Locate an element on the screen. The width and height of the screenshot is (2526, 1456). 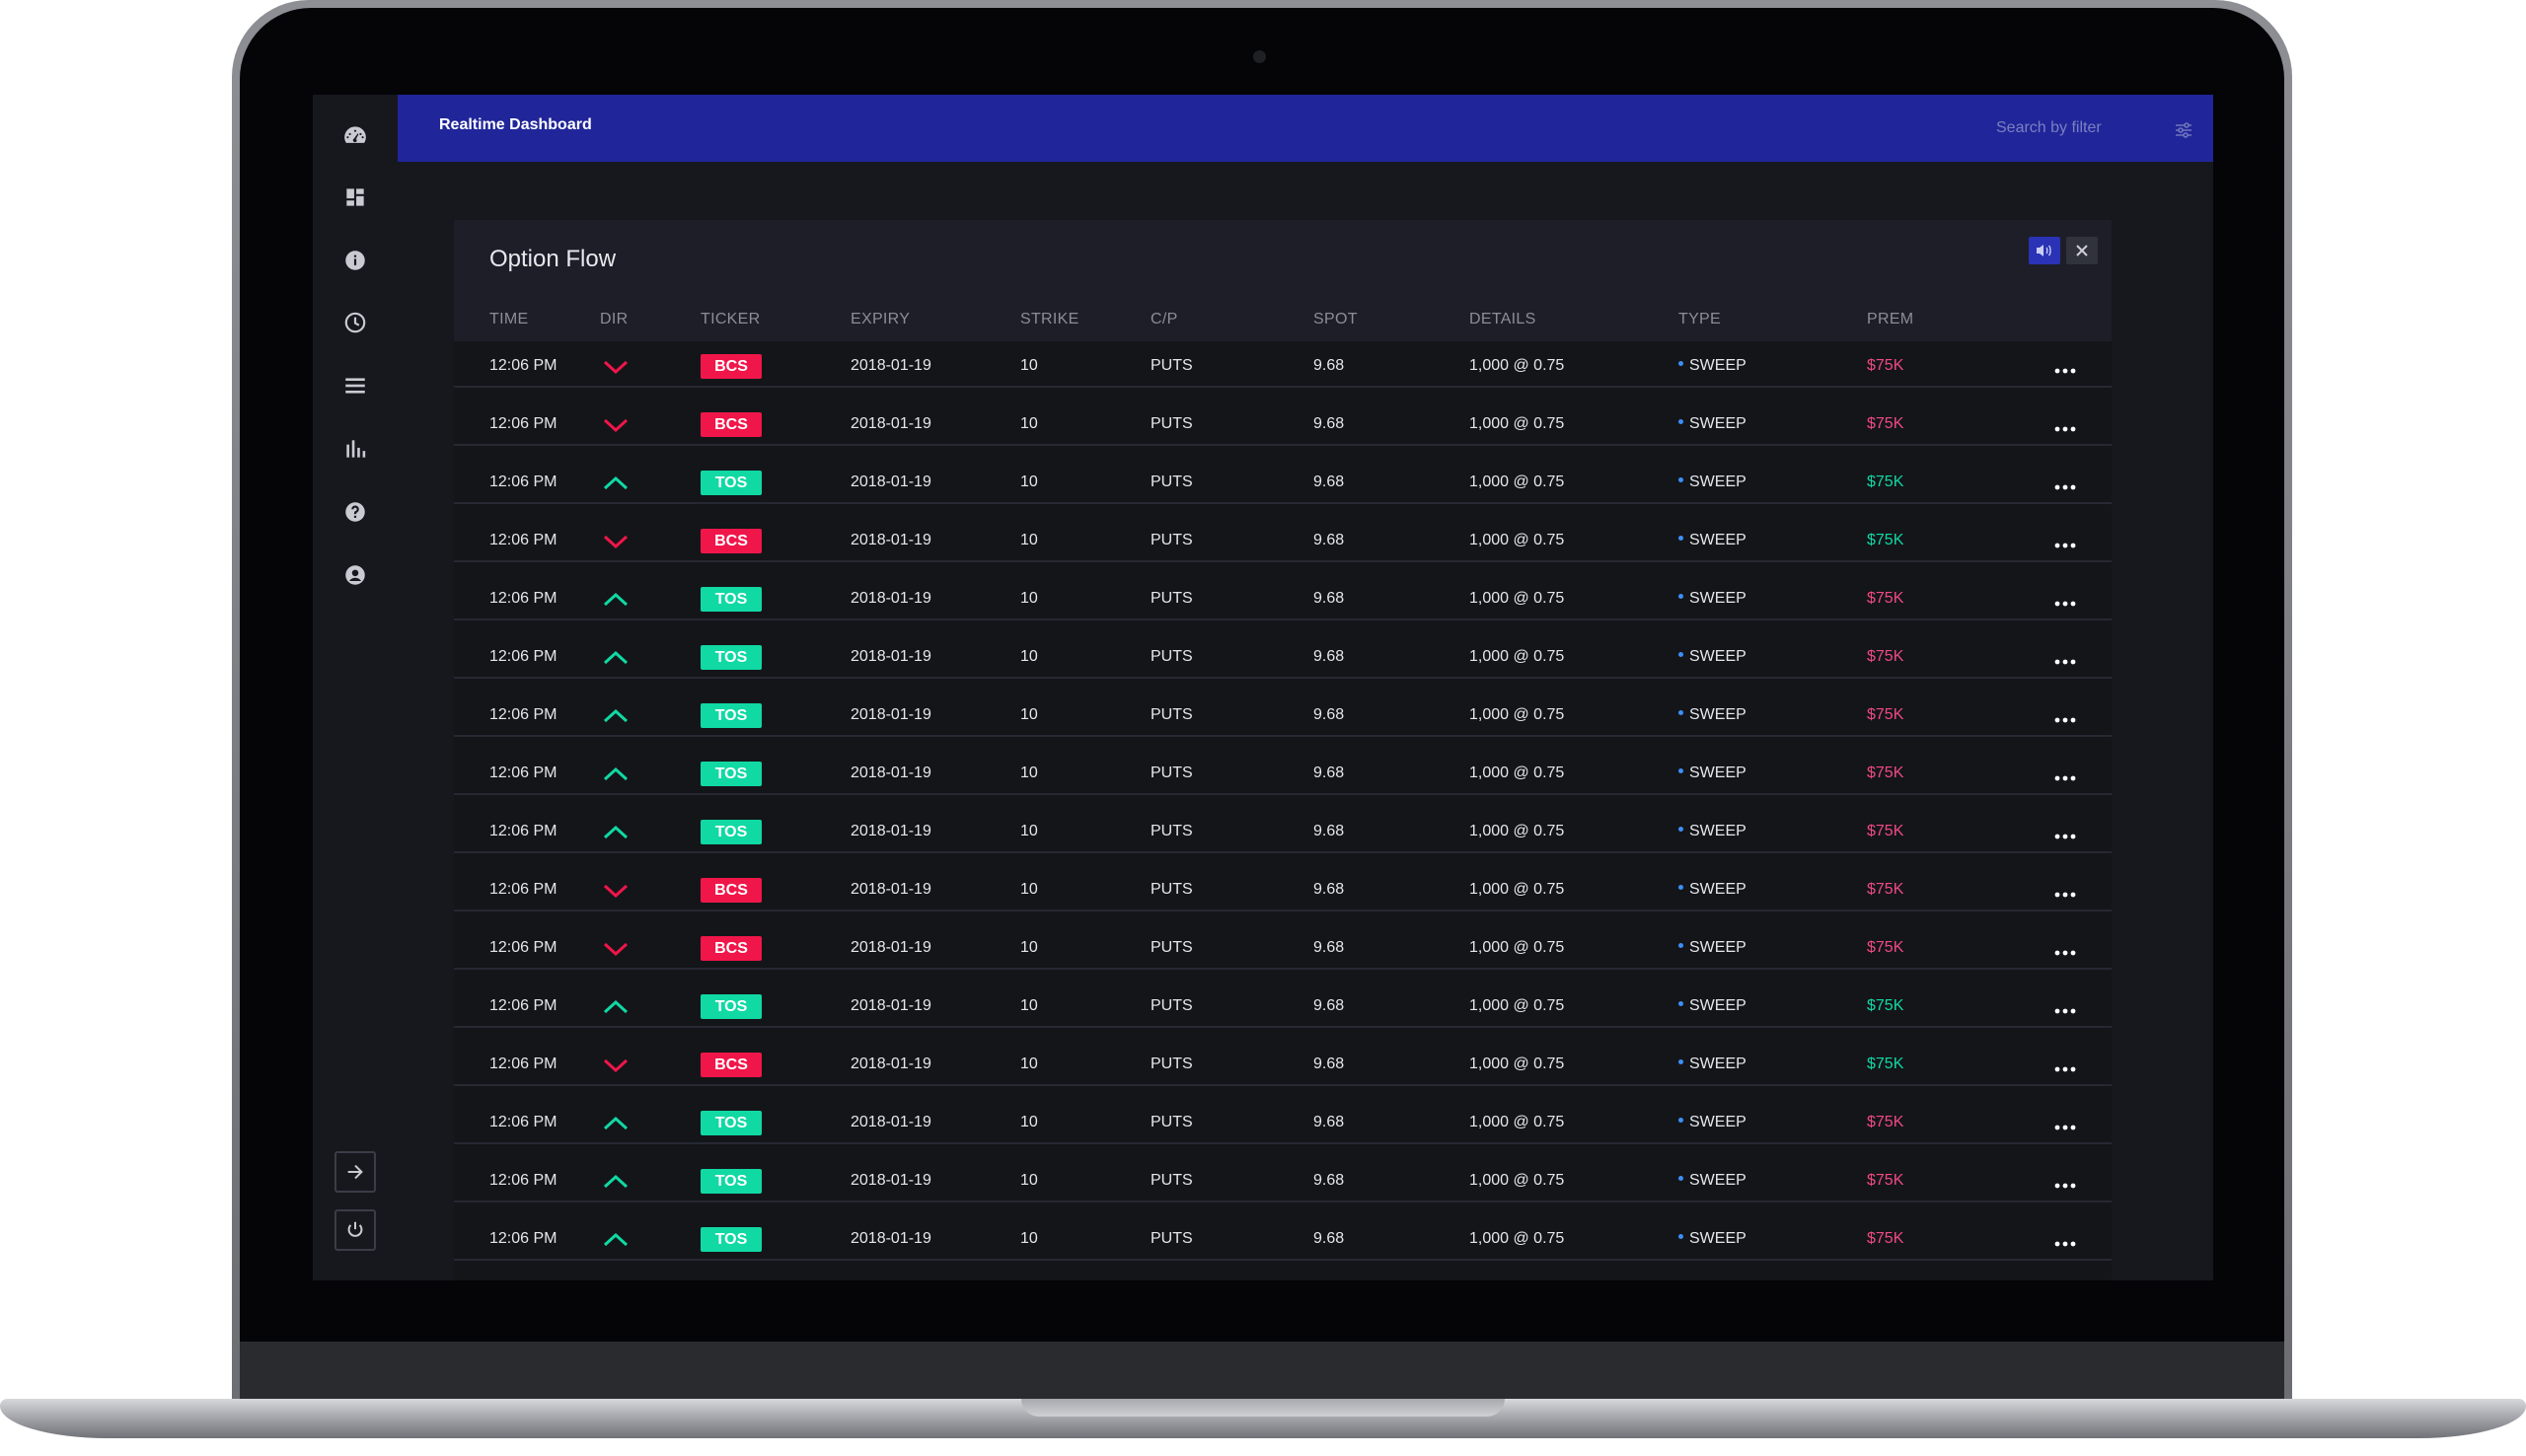
filter-settings-icon is located at coordinates (2183, 130).